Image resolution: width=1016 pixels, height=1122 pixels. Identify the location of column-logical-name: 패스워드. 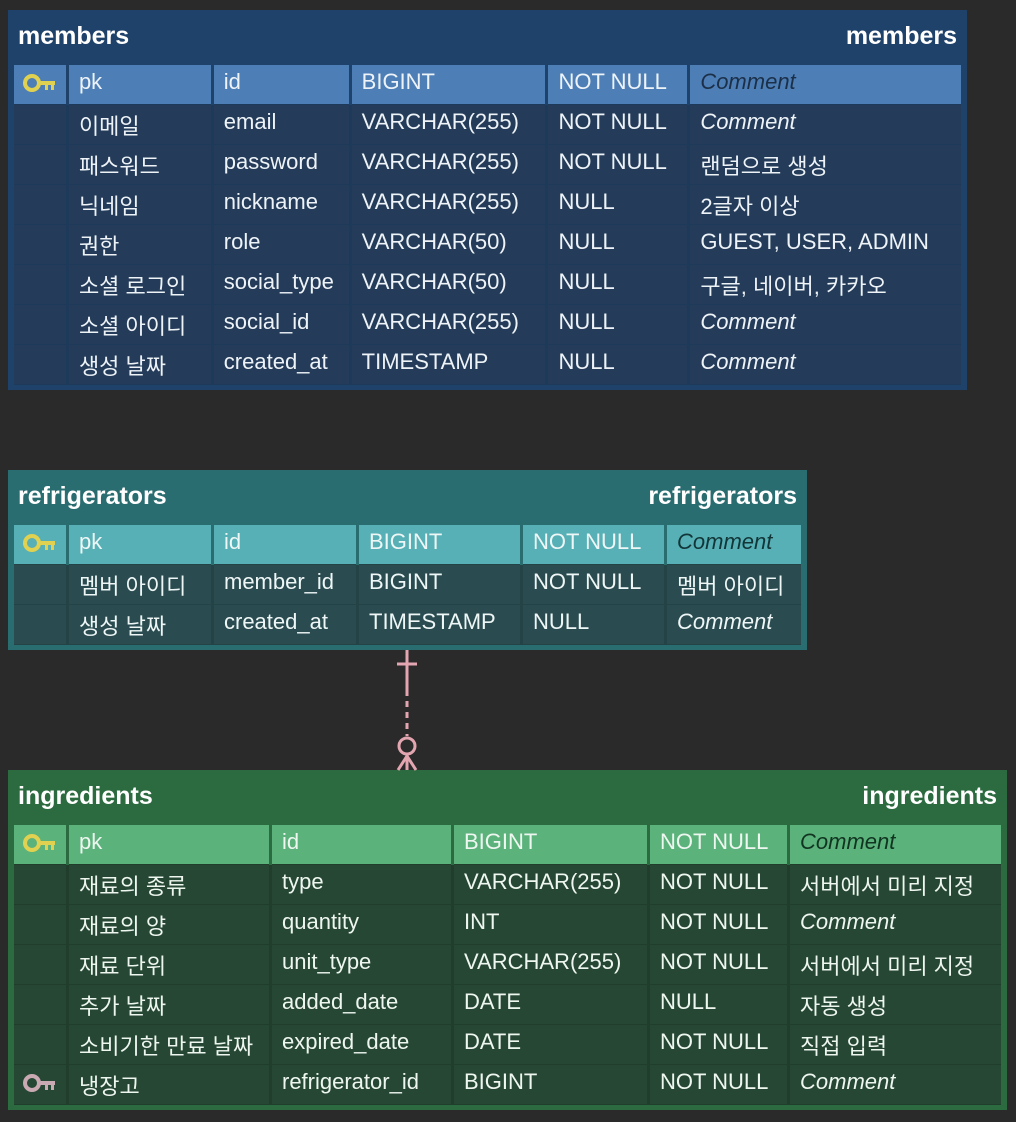
(141, 165).